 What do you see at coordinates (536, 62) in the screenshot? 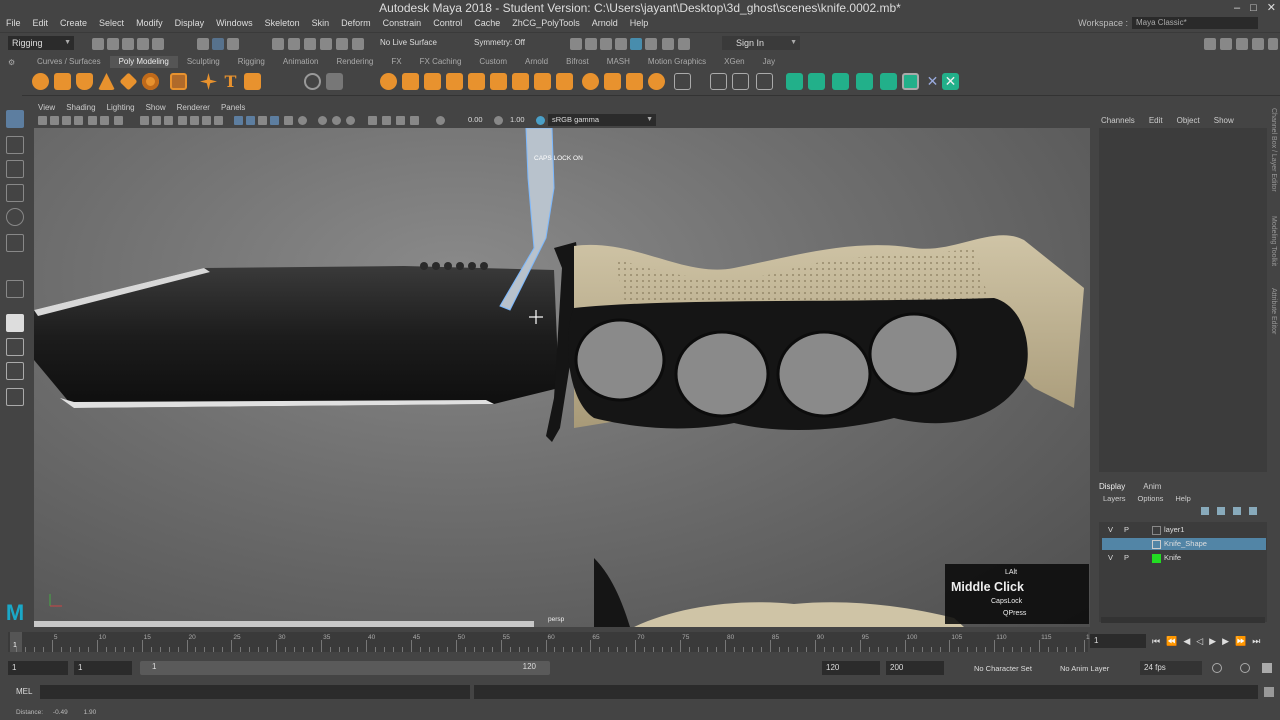
I see `shelf-tab-arnold: Arnold` at bounding box center [536, 62].